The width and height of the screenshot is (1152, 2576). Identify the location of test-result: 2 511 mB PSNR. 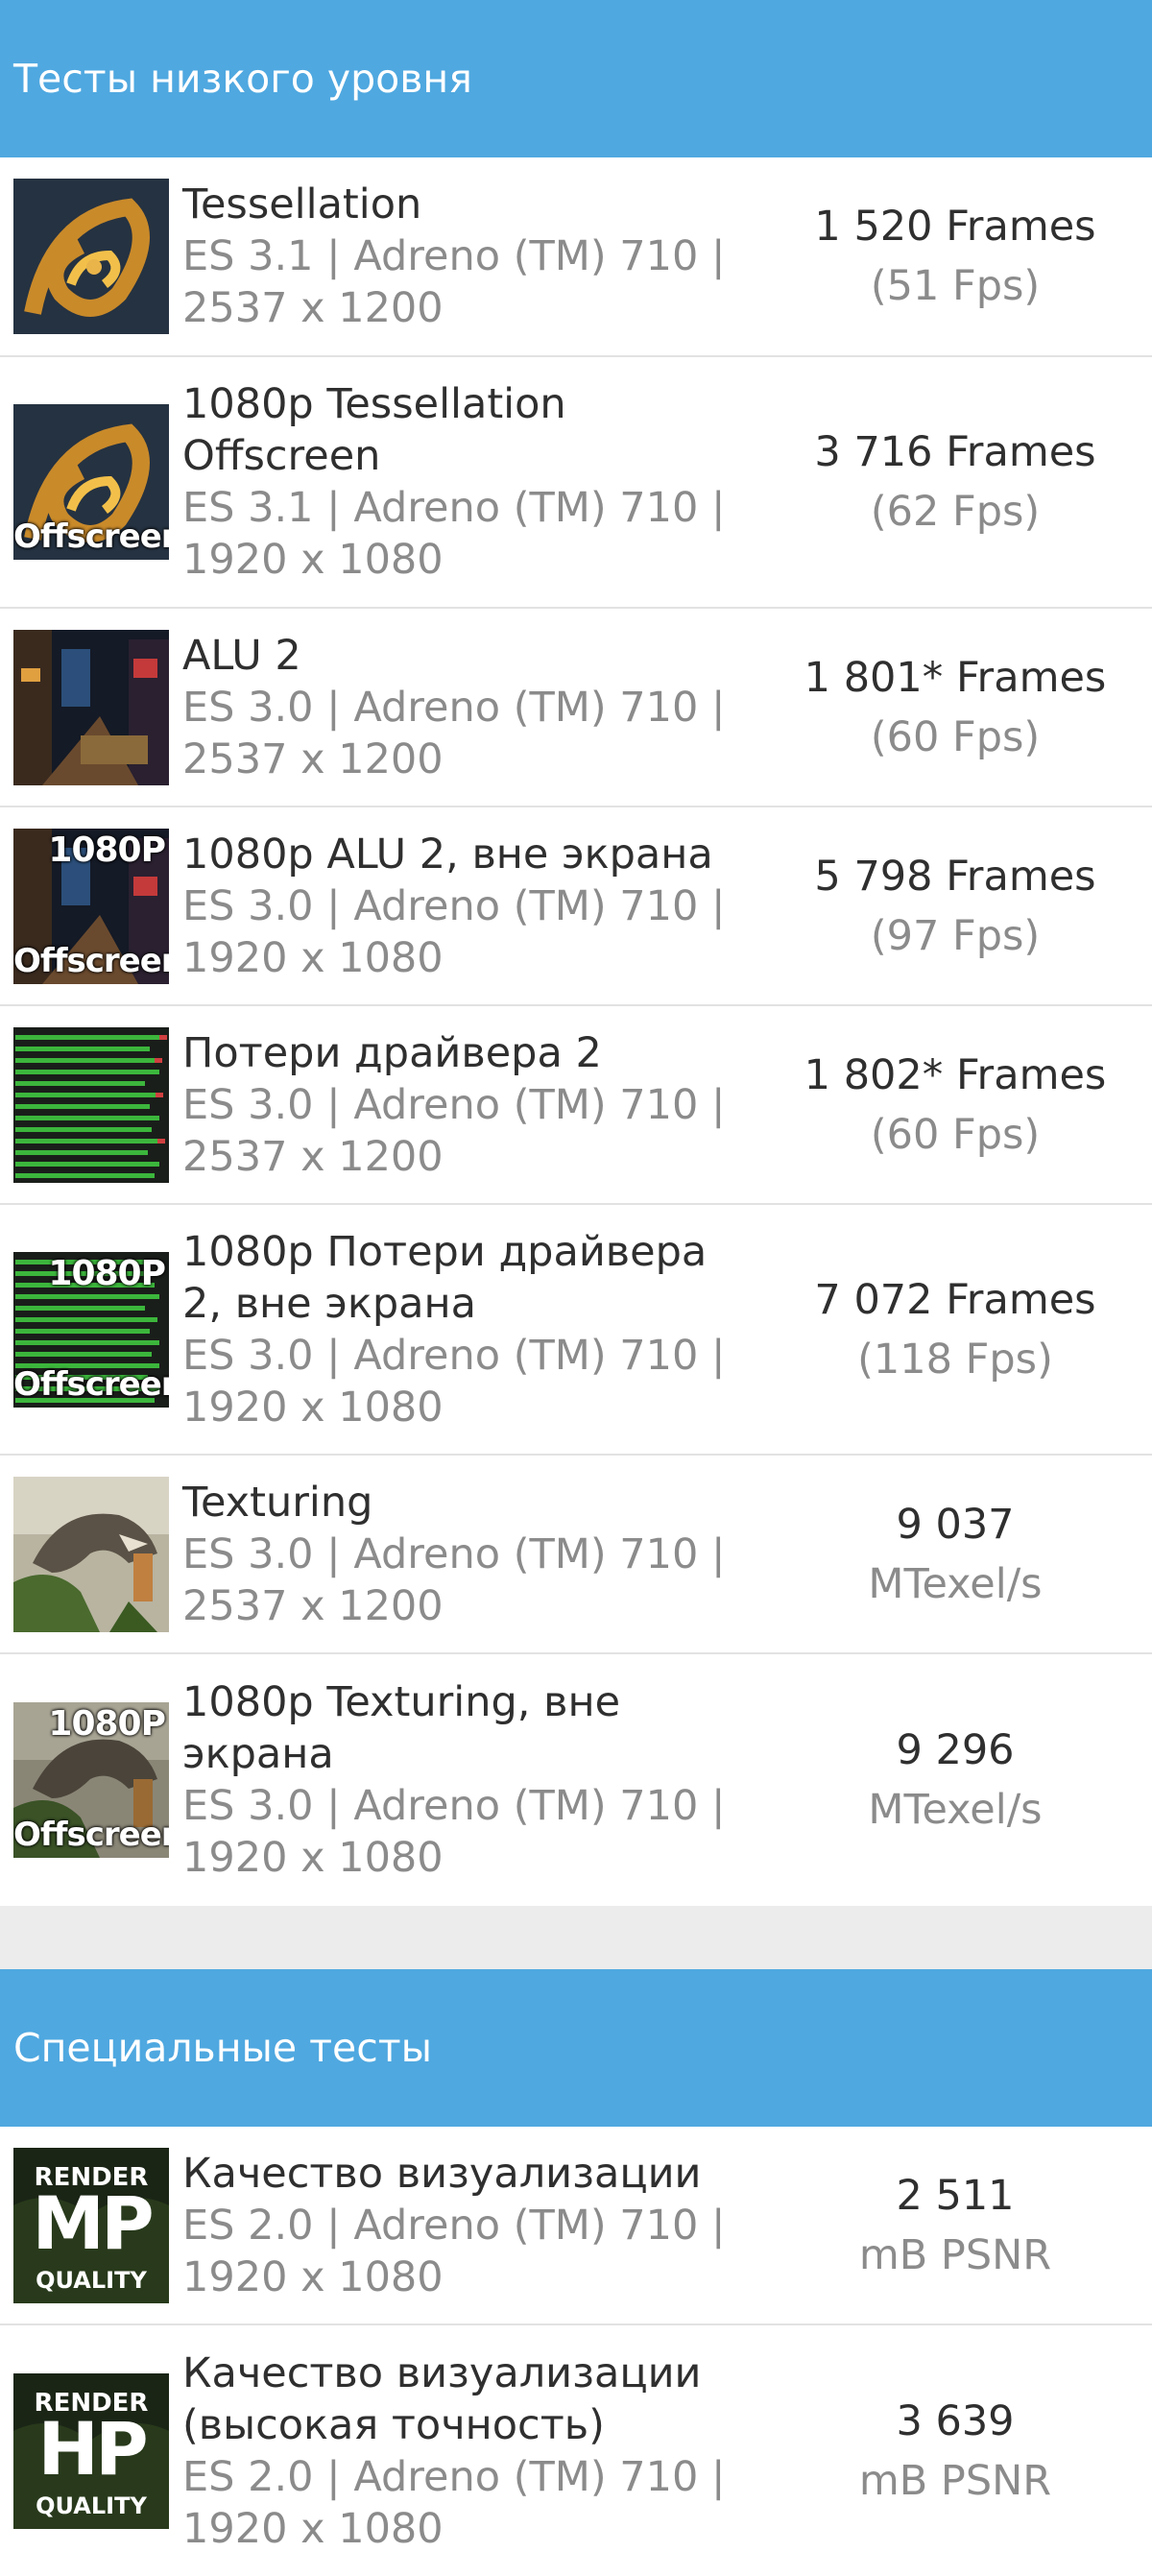
(955, 2225).